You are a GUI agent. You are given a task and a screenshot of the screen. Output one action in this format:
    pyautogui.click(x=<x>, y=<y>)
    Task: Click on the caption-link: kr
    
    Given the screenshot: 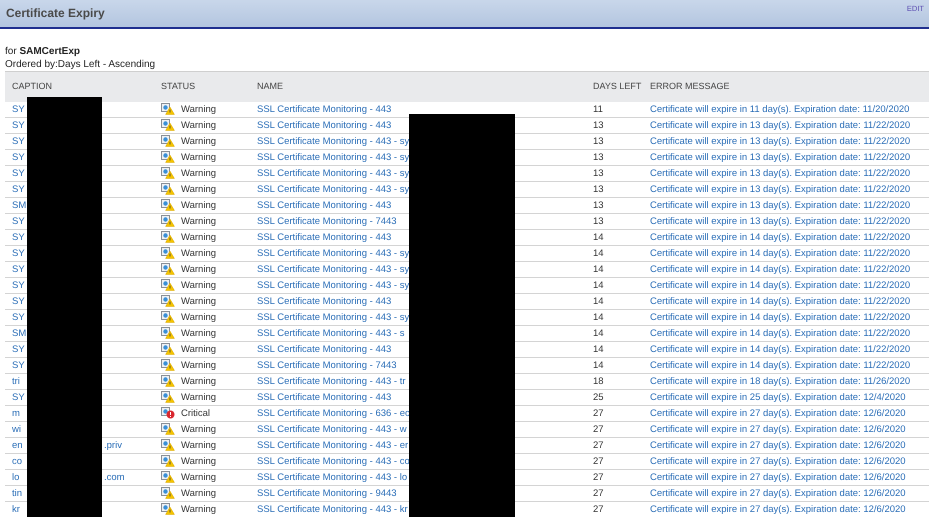 What is the action you would take?
    pyautogui.click(x=16, y=509)
    